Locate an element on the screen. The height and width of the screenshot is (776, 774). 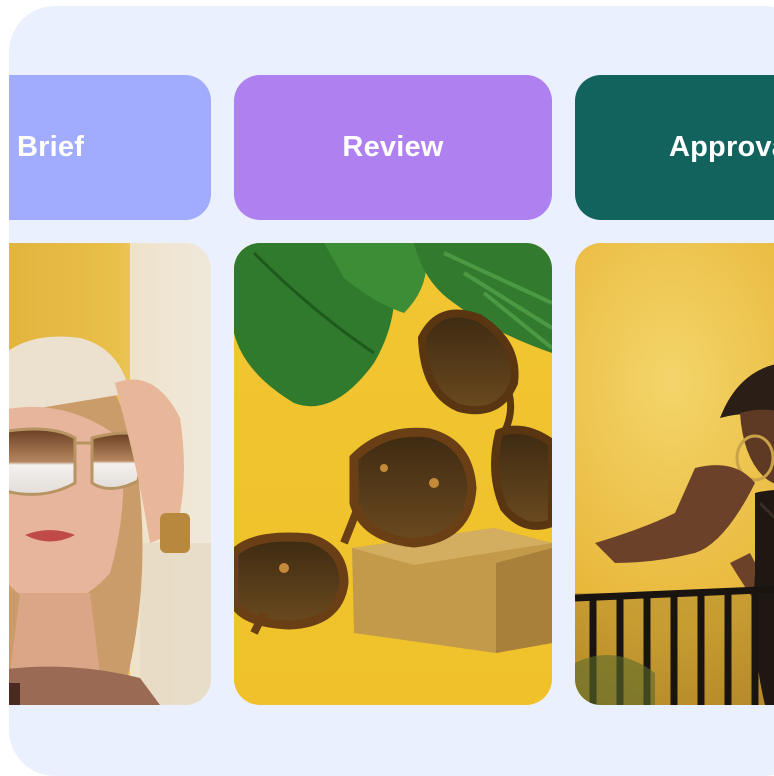
stage-review-label: Review is located at coordinates (393, 147).